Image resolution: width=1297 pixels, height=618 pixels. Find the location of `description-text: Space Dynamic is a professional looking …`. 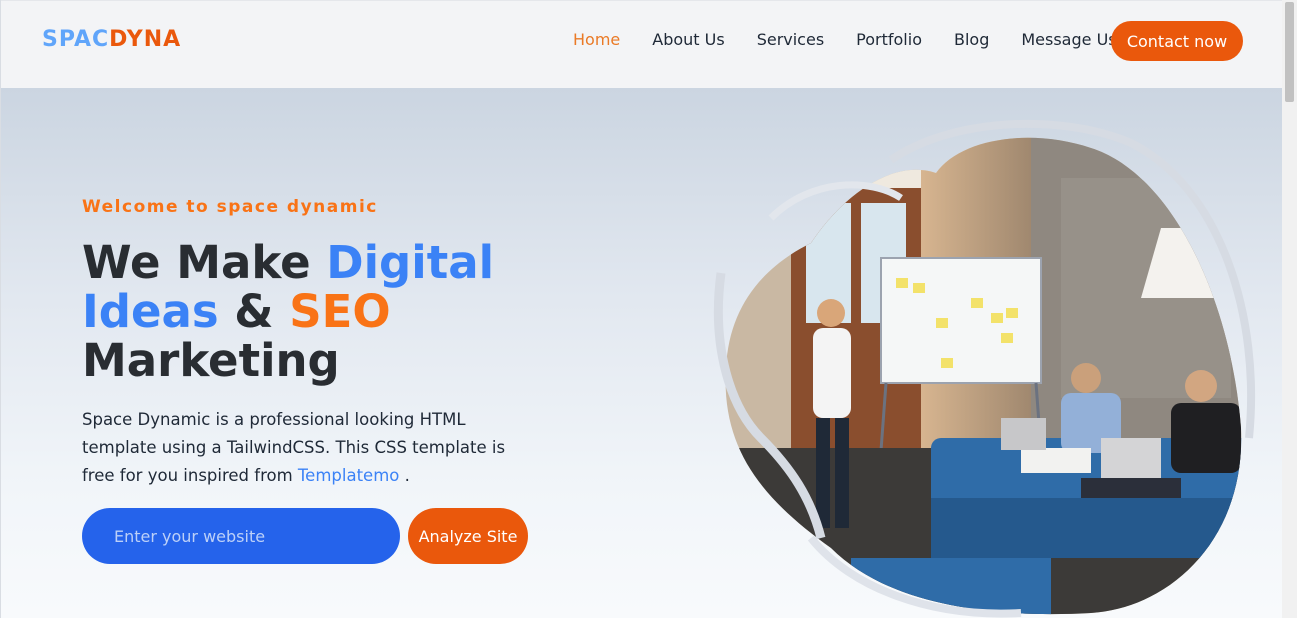

description-text: Space Dynamic is a professional looking … is located at coordinates (294, 447).